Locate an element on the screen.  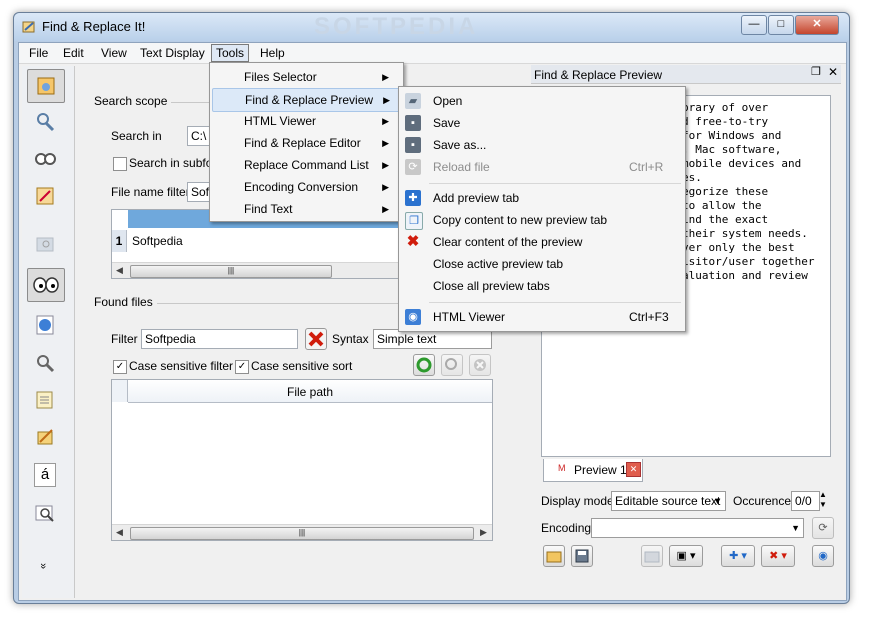
clear-red-x-icon: ✖ is located at coordinates (413, 241).